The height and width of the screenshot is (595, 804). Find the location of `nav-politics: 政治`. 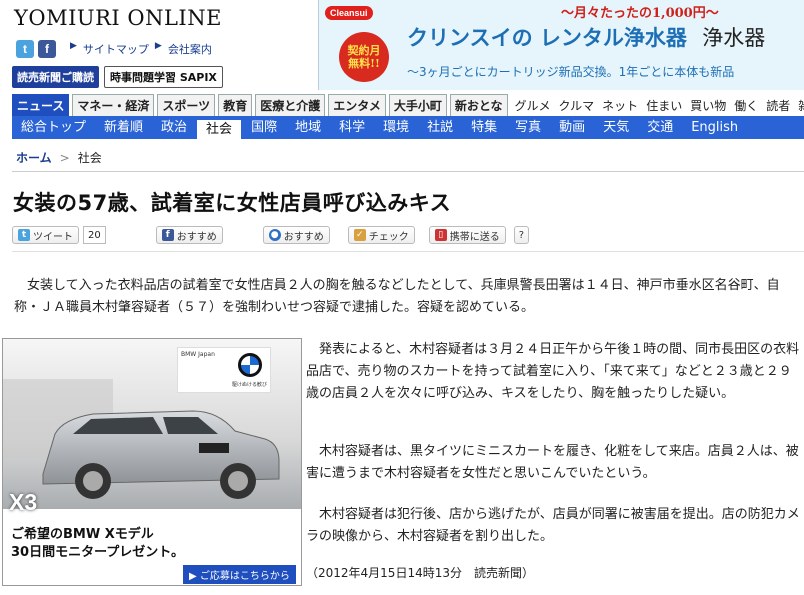

nav-politics: 政治 is located at coordinates (174, 127).